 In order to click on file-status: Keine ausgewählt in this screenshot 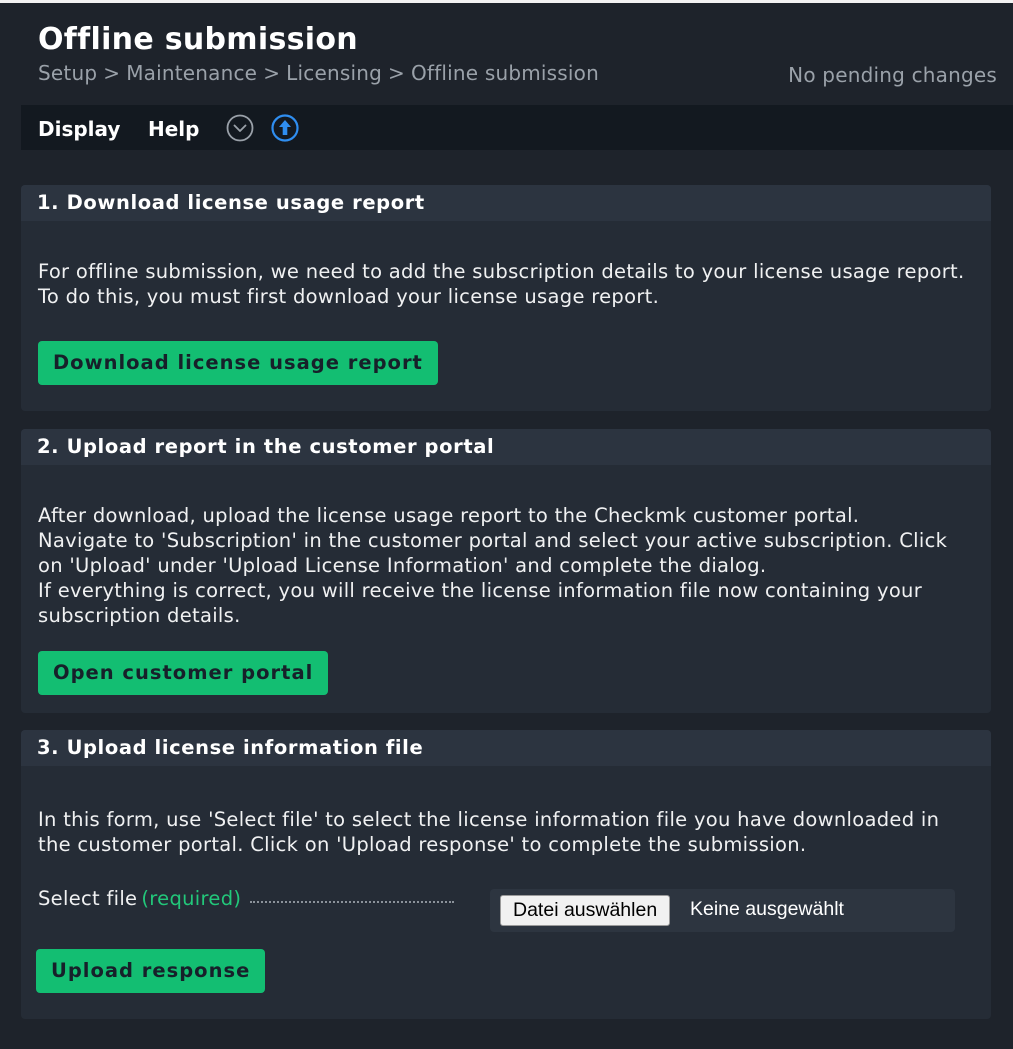, I will do `click(767, 909)`.